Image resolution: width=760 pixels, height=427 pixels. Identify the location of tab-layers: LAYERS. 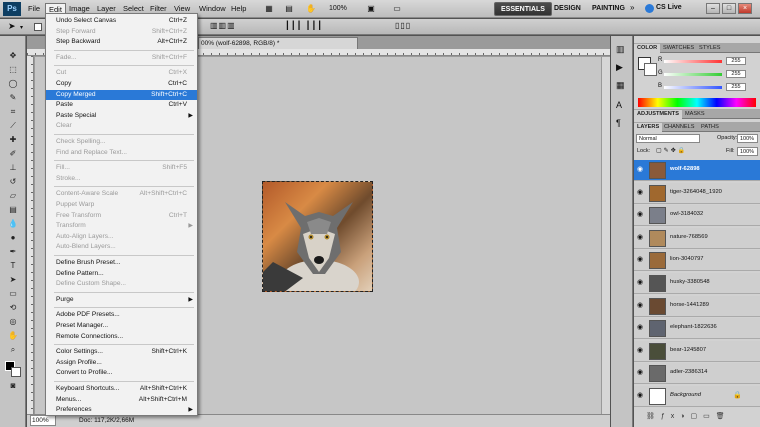
(648, 127).